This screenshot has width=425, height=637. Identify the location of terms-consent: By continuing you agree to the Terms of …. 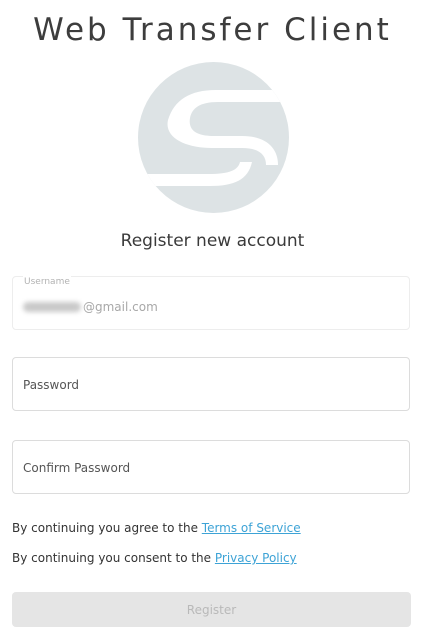
(156, 528).